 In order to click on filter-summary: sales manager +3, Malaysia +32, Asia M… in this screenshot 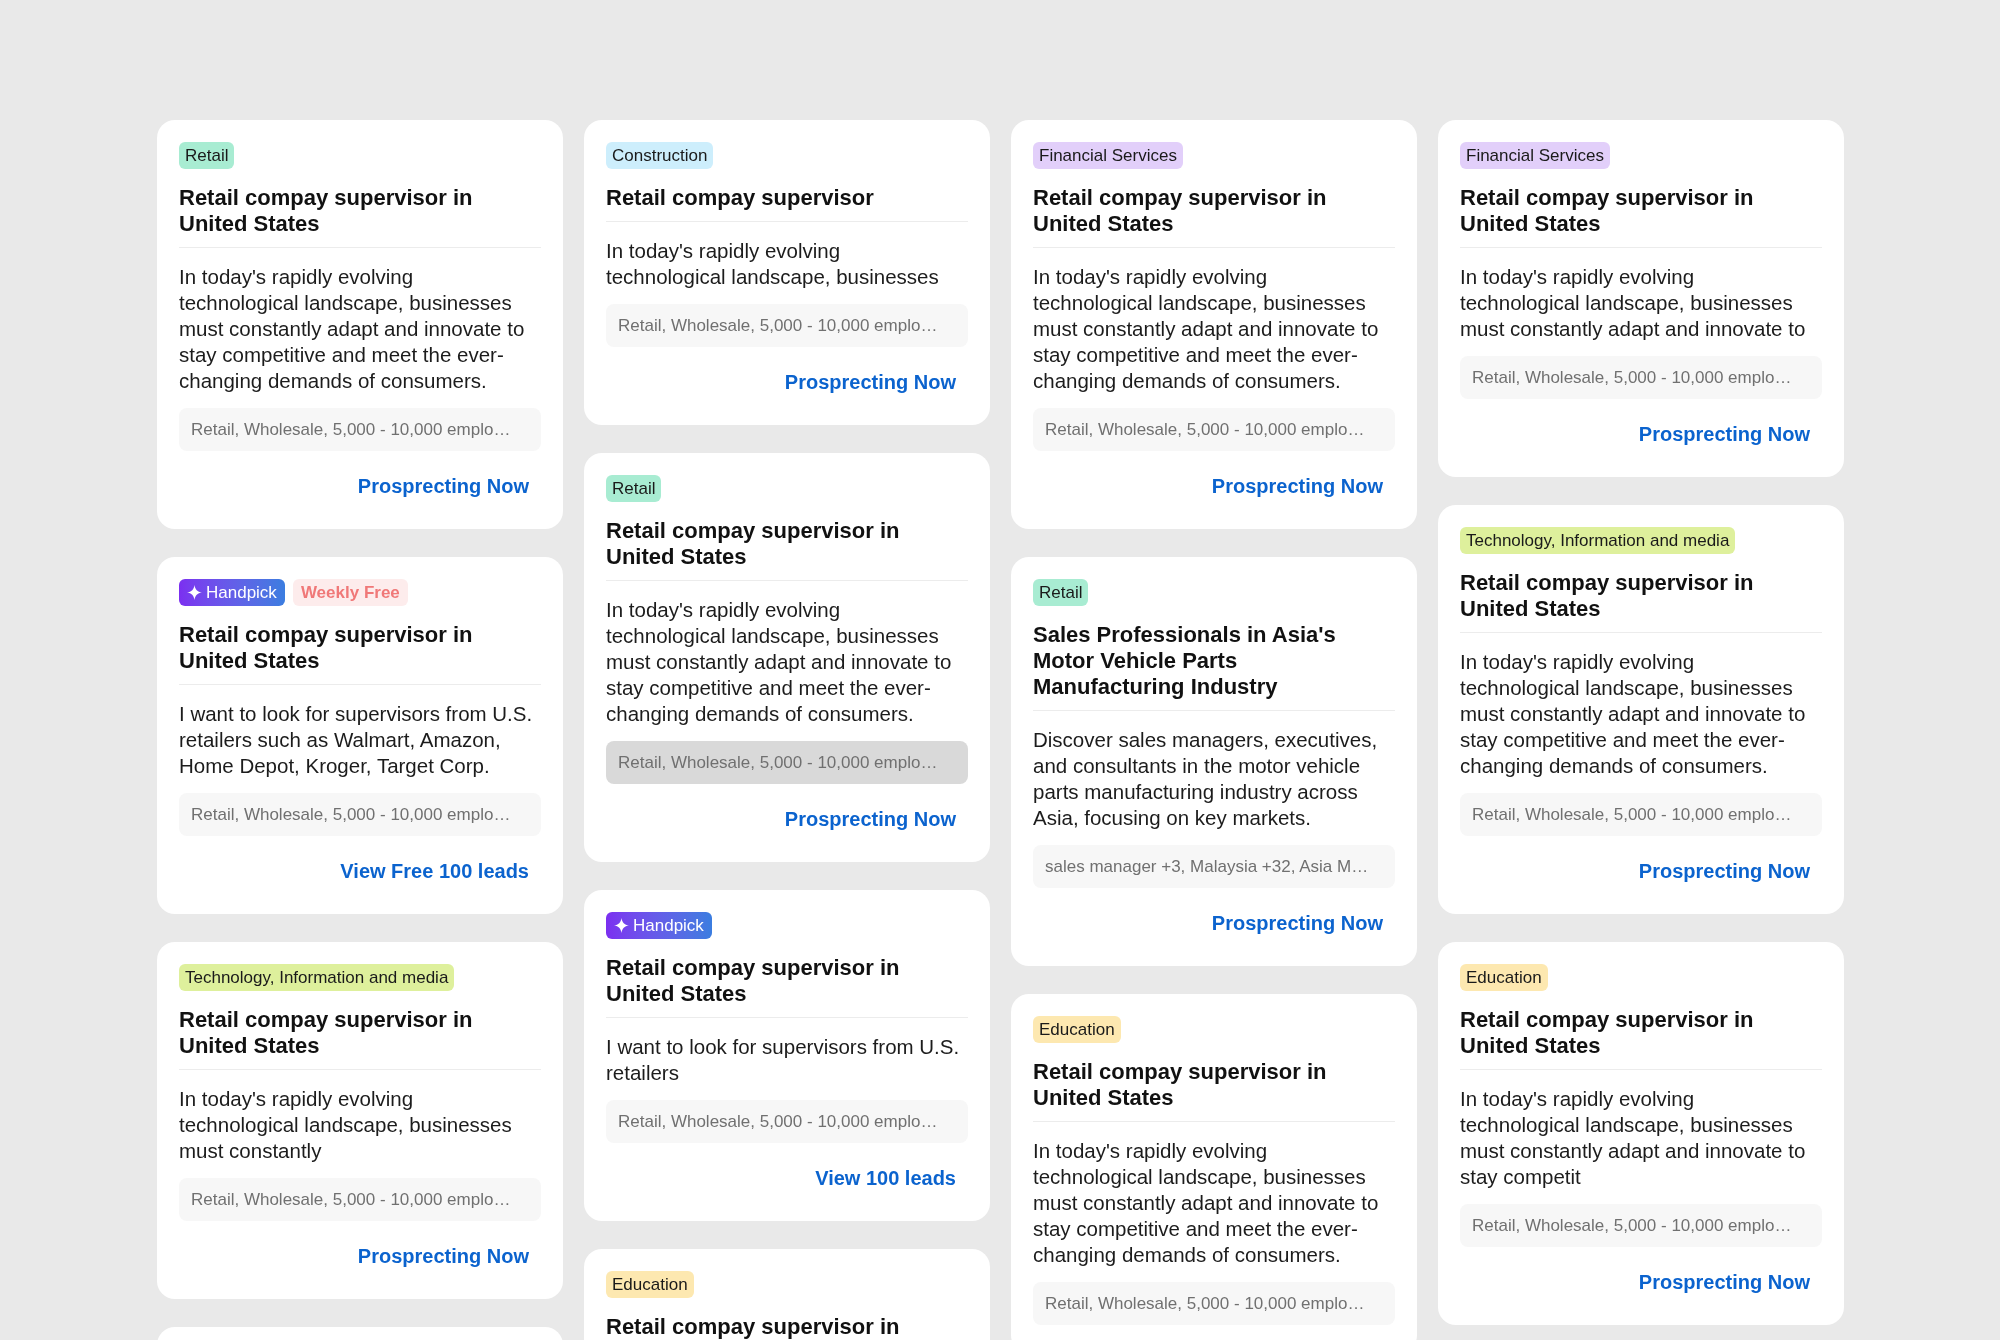, I will do `click(1214, 866)`.